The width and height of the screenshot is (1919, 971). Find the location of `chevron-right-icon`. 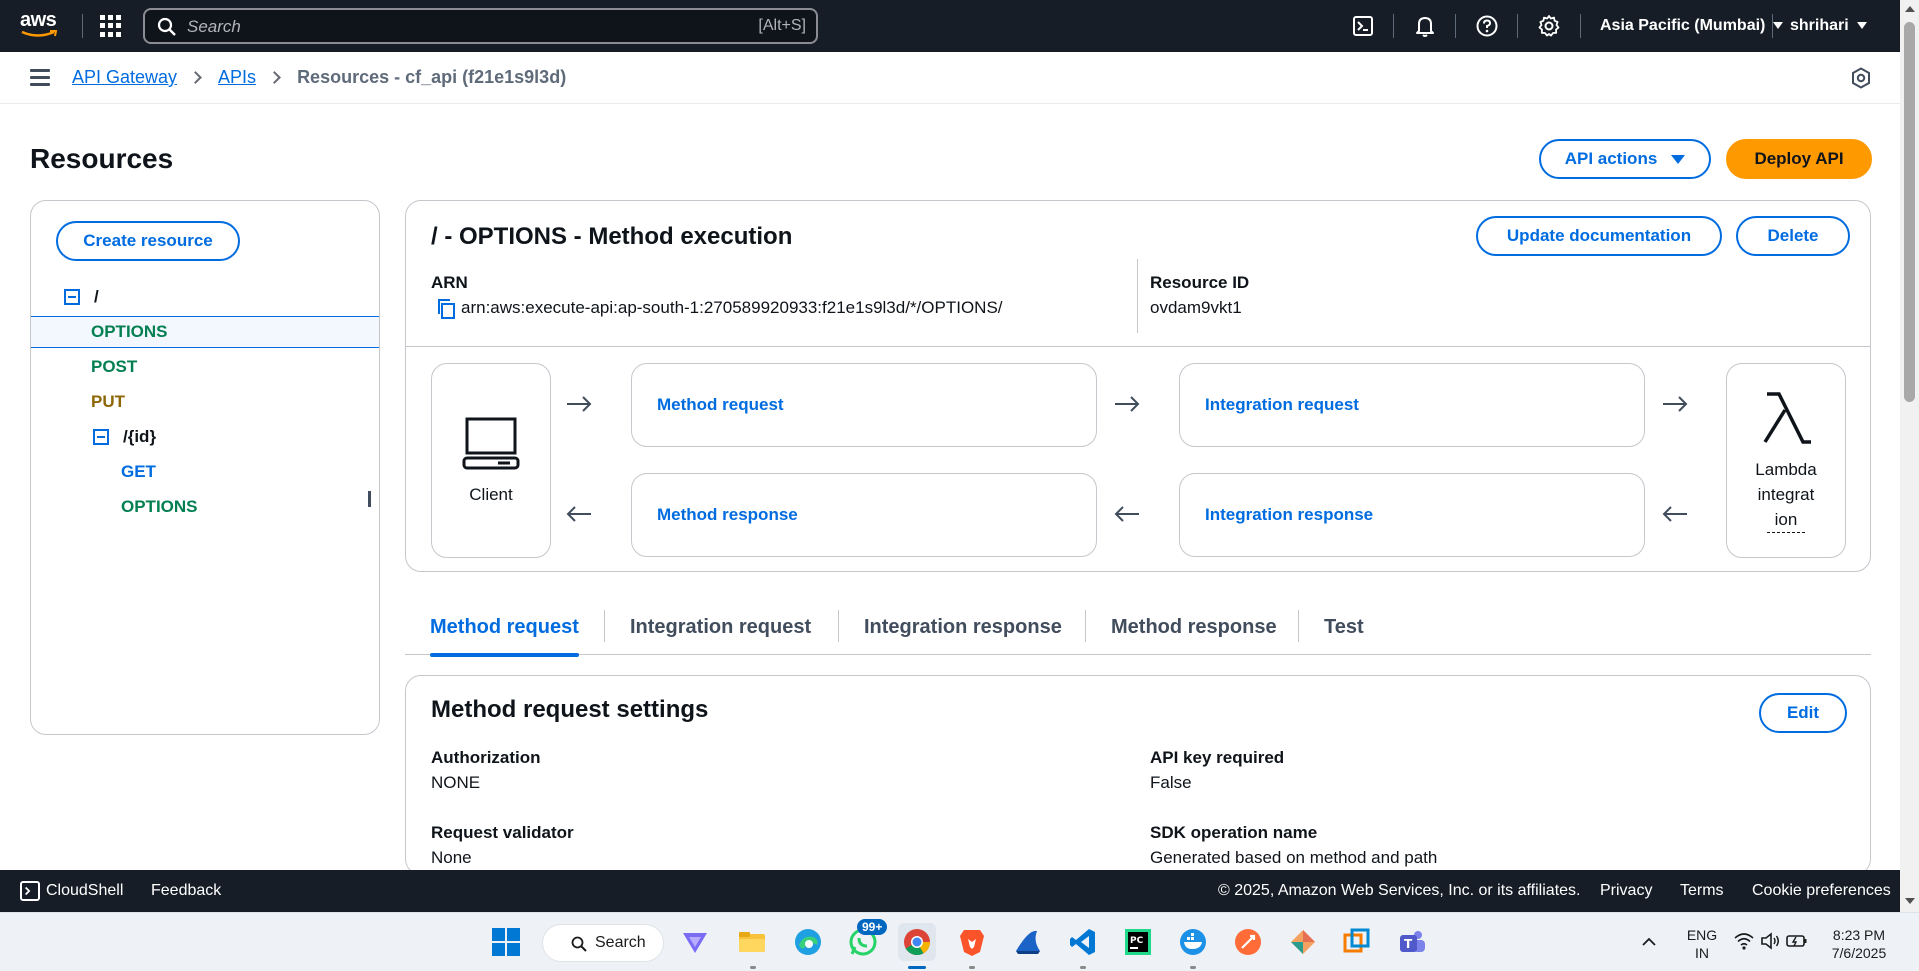

chevron-right-icon is located at coordinates (274, 77).